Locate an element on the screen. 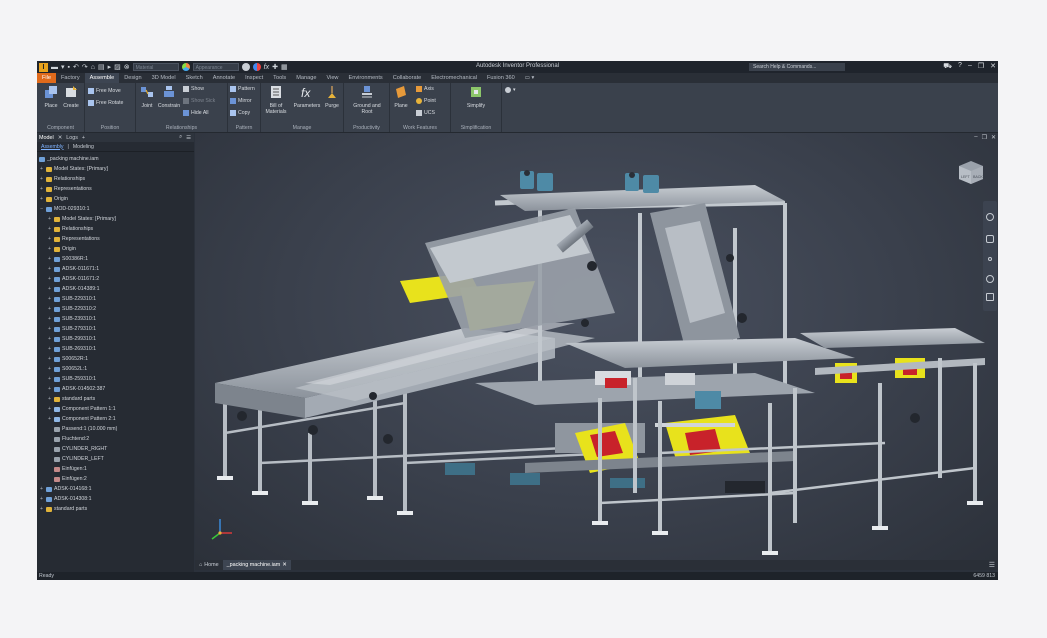  plane-button: Plane is located at coordinates (401, 97).